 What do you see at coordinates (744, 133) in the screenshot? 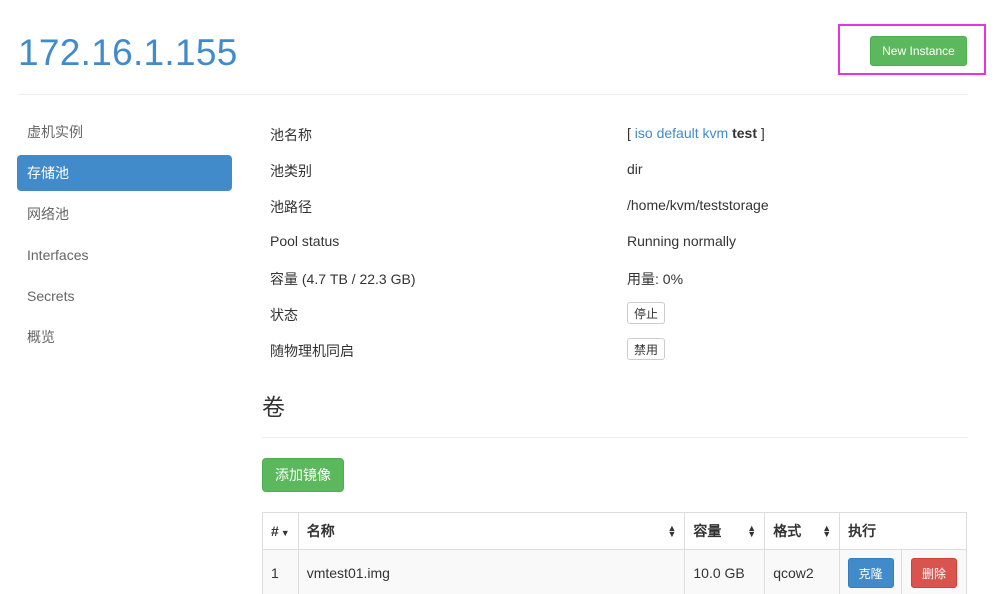
I see `pool-current: test` at bounding box center [744, 133].